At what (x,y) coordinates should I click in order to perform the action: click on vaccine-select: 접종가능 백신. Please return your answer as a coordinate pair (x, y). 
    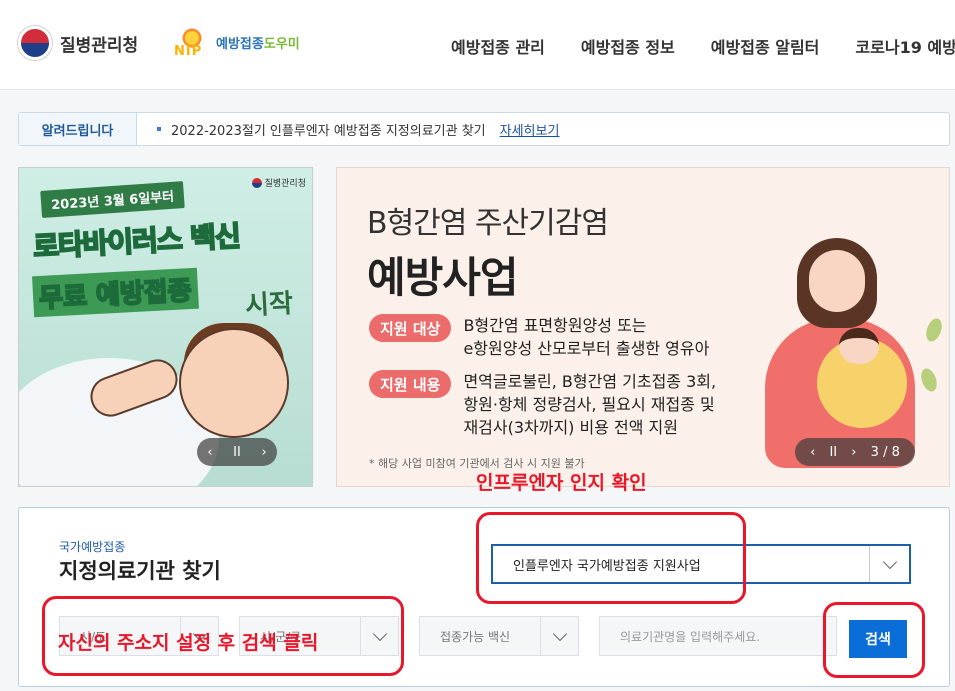
    Looking at the image, I should click on (499, 636).